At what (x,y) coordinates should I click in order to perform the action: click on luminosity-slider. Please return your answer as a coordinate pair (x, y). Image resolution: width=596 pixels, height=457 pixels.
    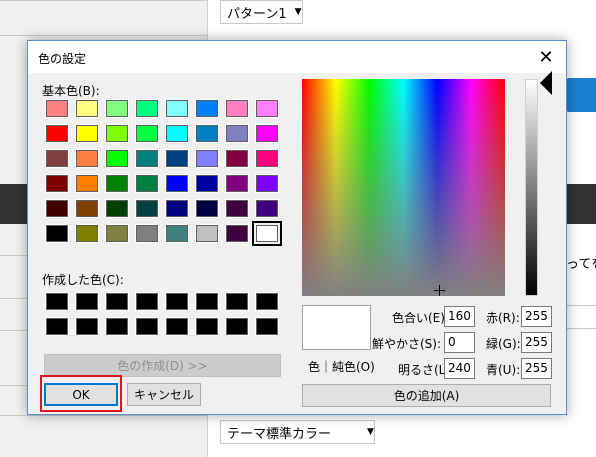
    Looking at the image, I should click on (531, 187).